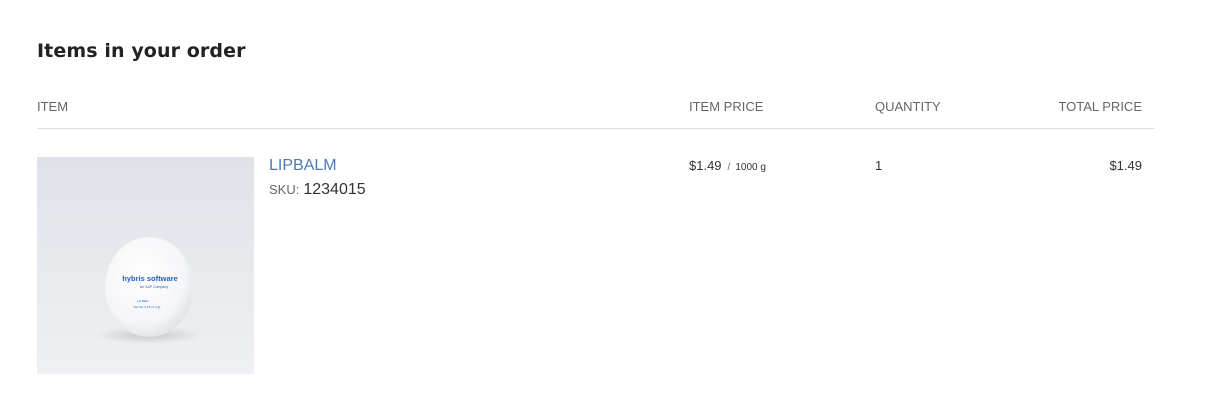  Describe the element at coordinates (726, 106) in the screenshot. I see `column-header-item-price: ITEM PRICE` at that location.